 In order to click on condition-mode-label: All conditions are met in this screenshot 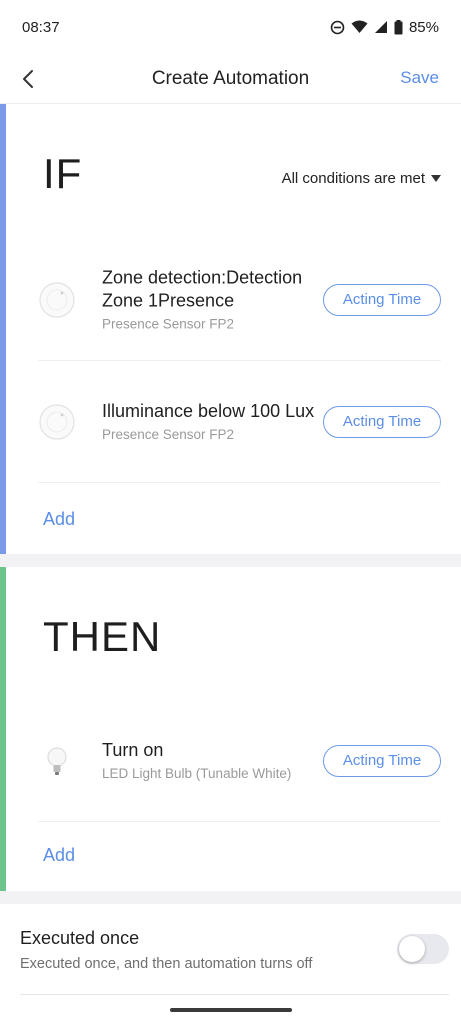, I will do `click(353, 178)`.